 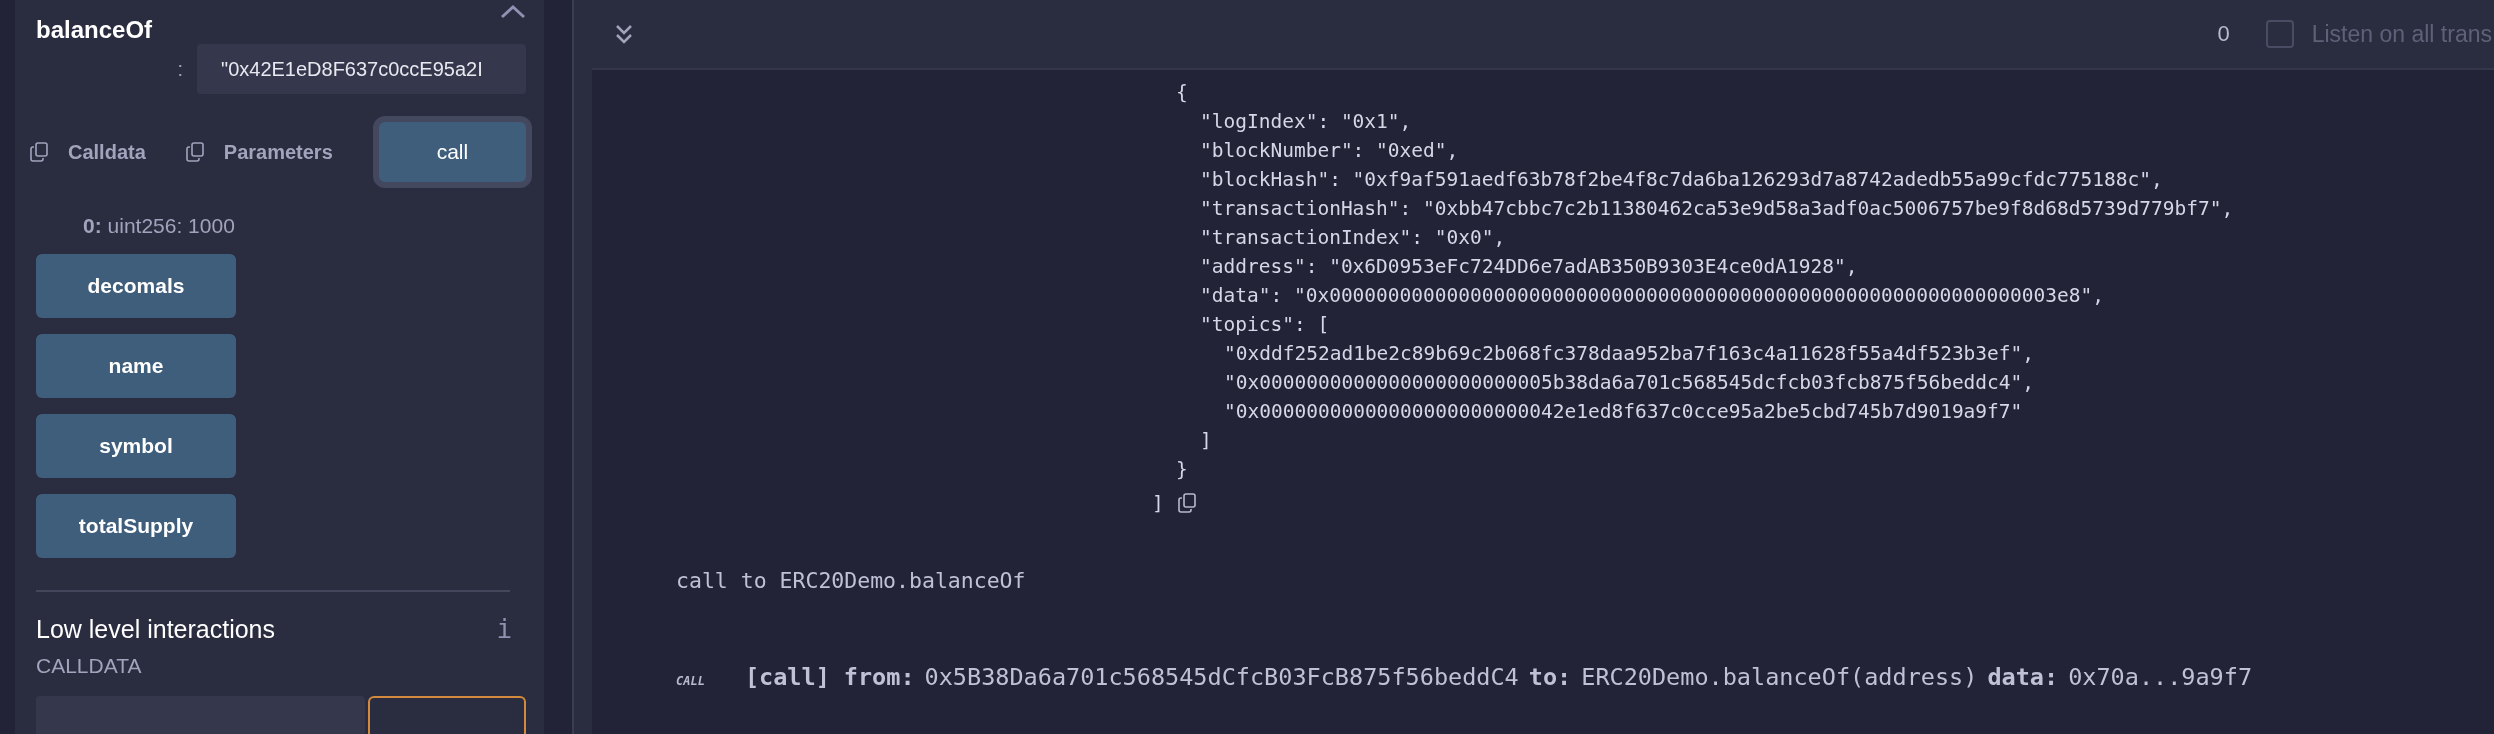 What do you see at coordinates (362, 69) in the screenshot?
I see `address-input: "0x42E1eD8F637c0ccE95a2I` at bounding box center [362, 69].